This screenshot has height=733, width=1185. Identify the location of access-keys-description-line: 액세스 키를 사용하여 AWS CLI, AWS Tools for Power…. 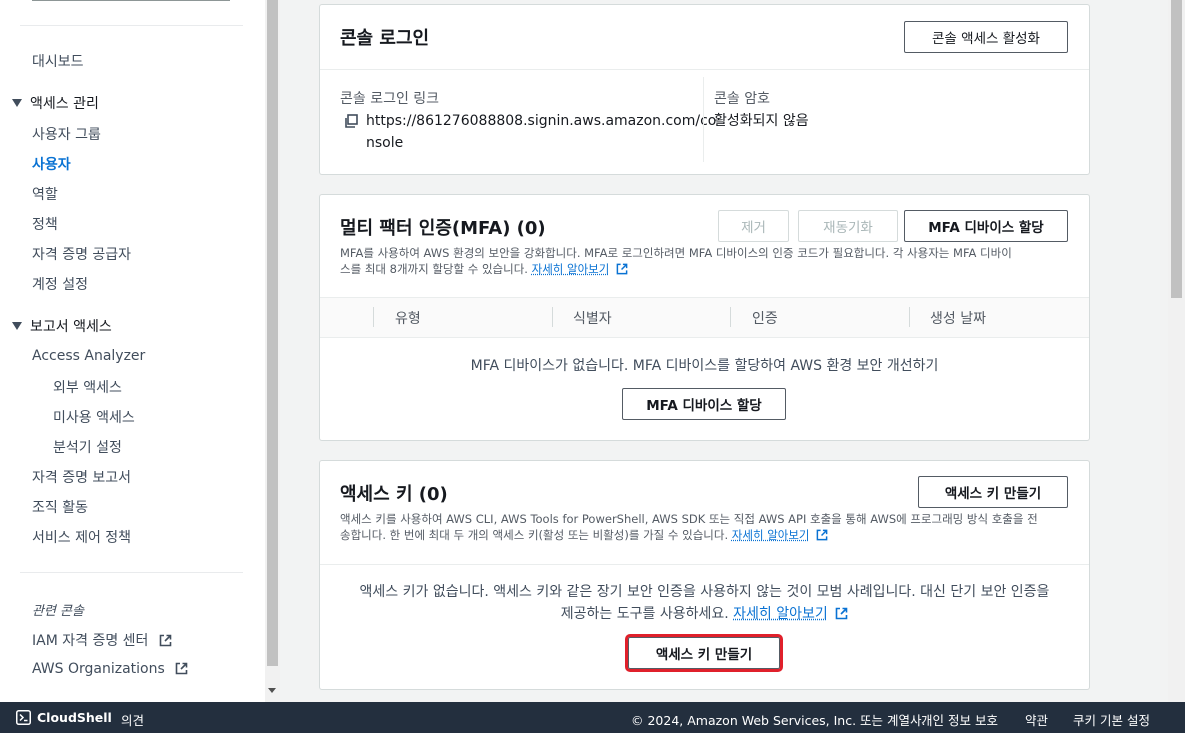
(689, 519).